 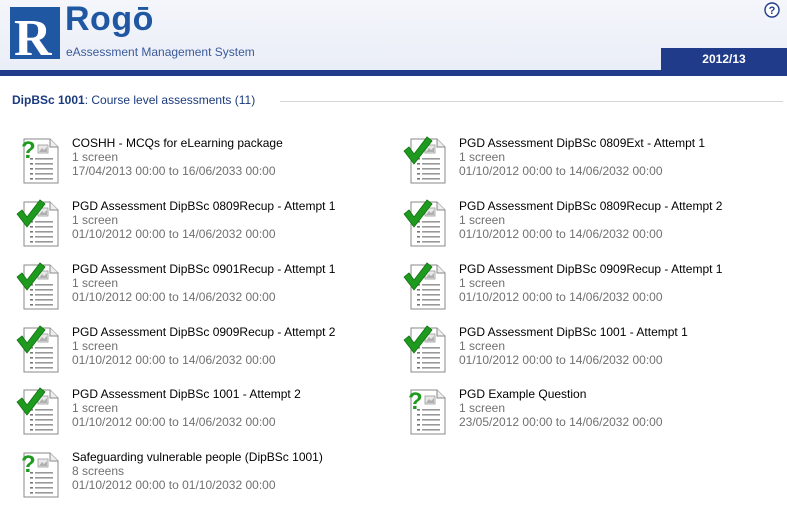 I want to click on availability-dates: 17/04/2013 00:00 to 16/06/2033 00:00, so click(x=174, y=171).